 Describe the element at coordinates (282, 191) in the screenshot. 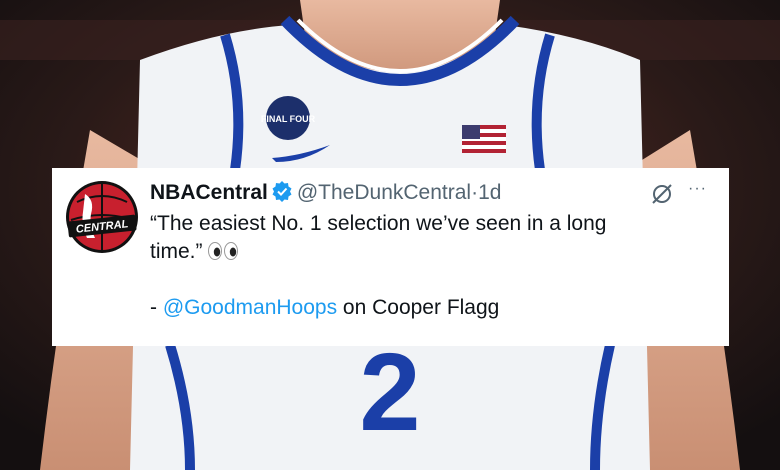

I see `verified-badge-icon` at that location.